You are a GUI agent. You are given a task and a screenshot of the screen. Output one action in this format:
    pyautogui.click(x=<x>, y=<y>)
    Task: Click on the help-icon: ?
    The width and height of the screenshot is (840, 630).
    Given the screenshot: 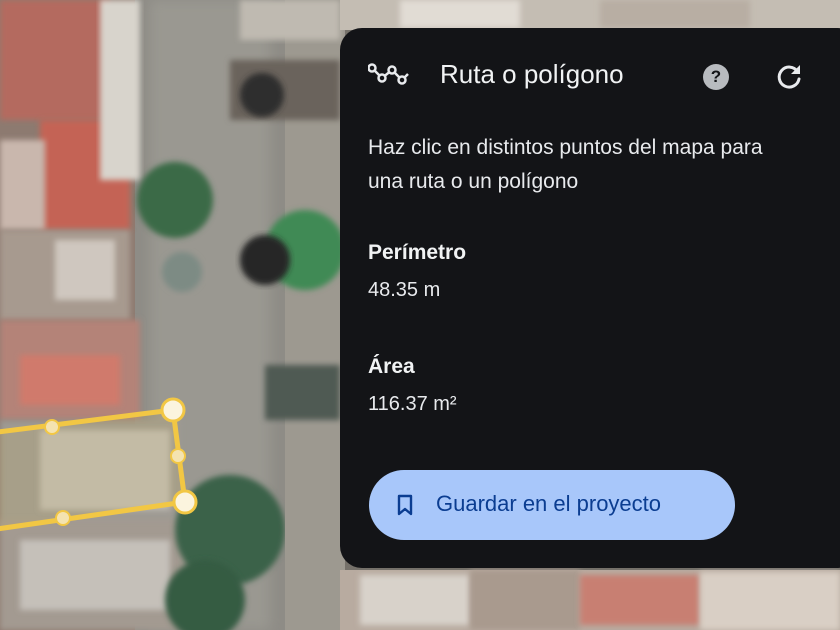 What is the action you would take?
    pyautogui.click(x=716, y=77)
    